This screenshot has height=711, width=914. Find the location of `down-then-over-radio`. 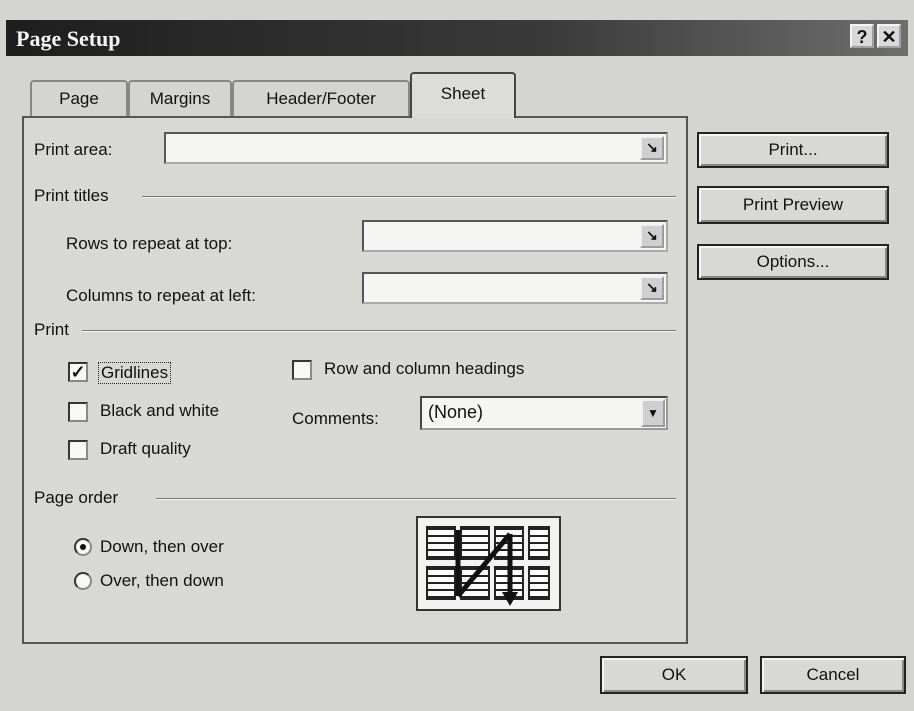

down-then-over-radio is located at coordinates (83, 547).